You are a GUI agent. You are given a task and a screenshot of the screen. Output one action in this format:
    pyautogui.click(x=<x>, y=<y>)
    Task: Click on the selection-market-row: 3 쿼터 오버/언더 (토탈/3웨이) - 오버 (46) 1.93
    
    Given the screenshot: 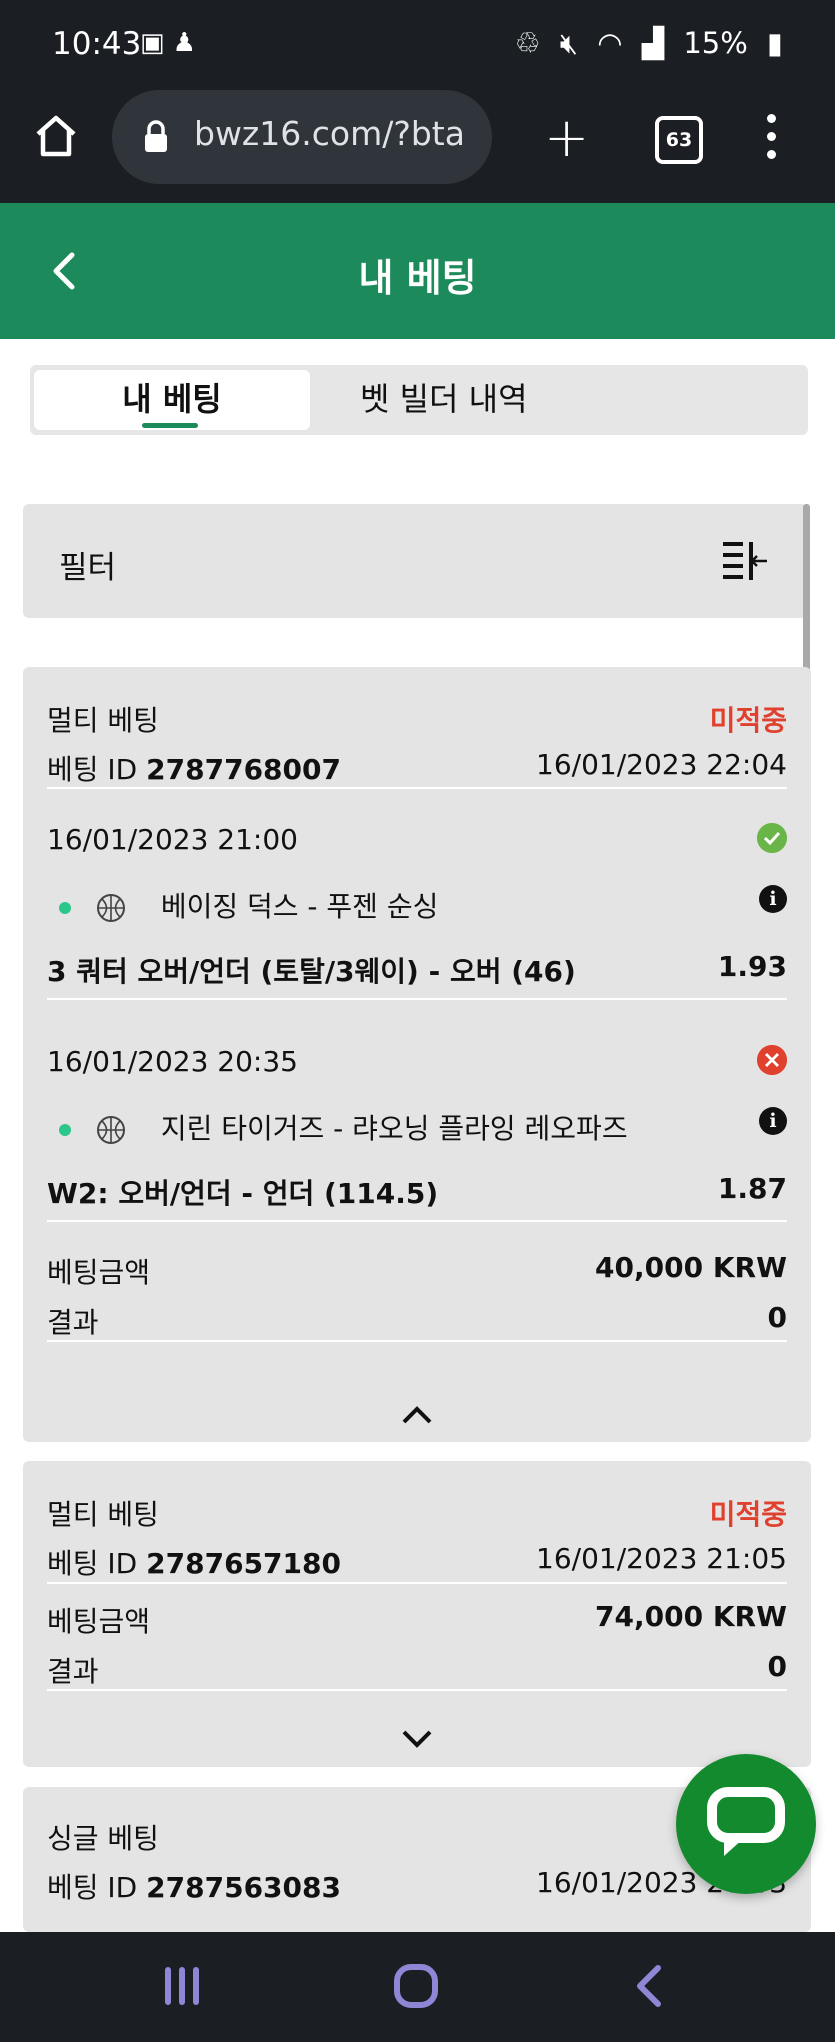 What is the action you would take?
    pyautogui.click(x=417, y=970)
    